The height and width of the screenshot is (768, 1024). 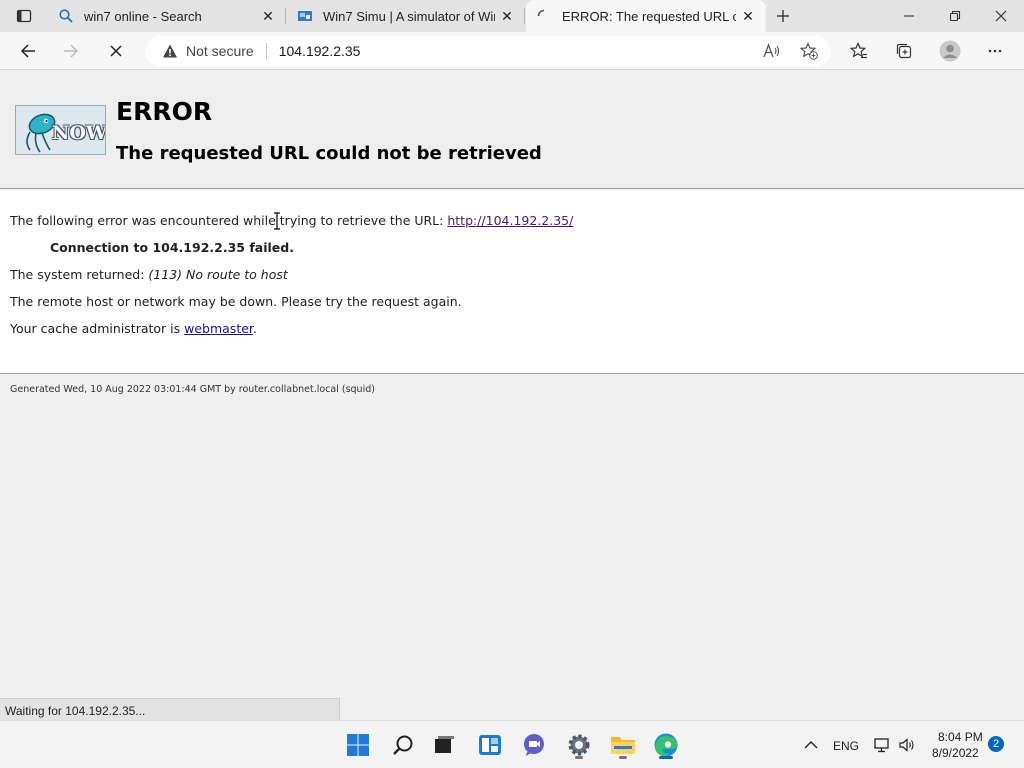 I want to click on webmaster-link: webmaster, so click(x=218, y=328).